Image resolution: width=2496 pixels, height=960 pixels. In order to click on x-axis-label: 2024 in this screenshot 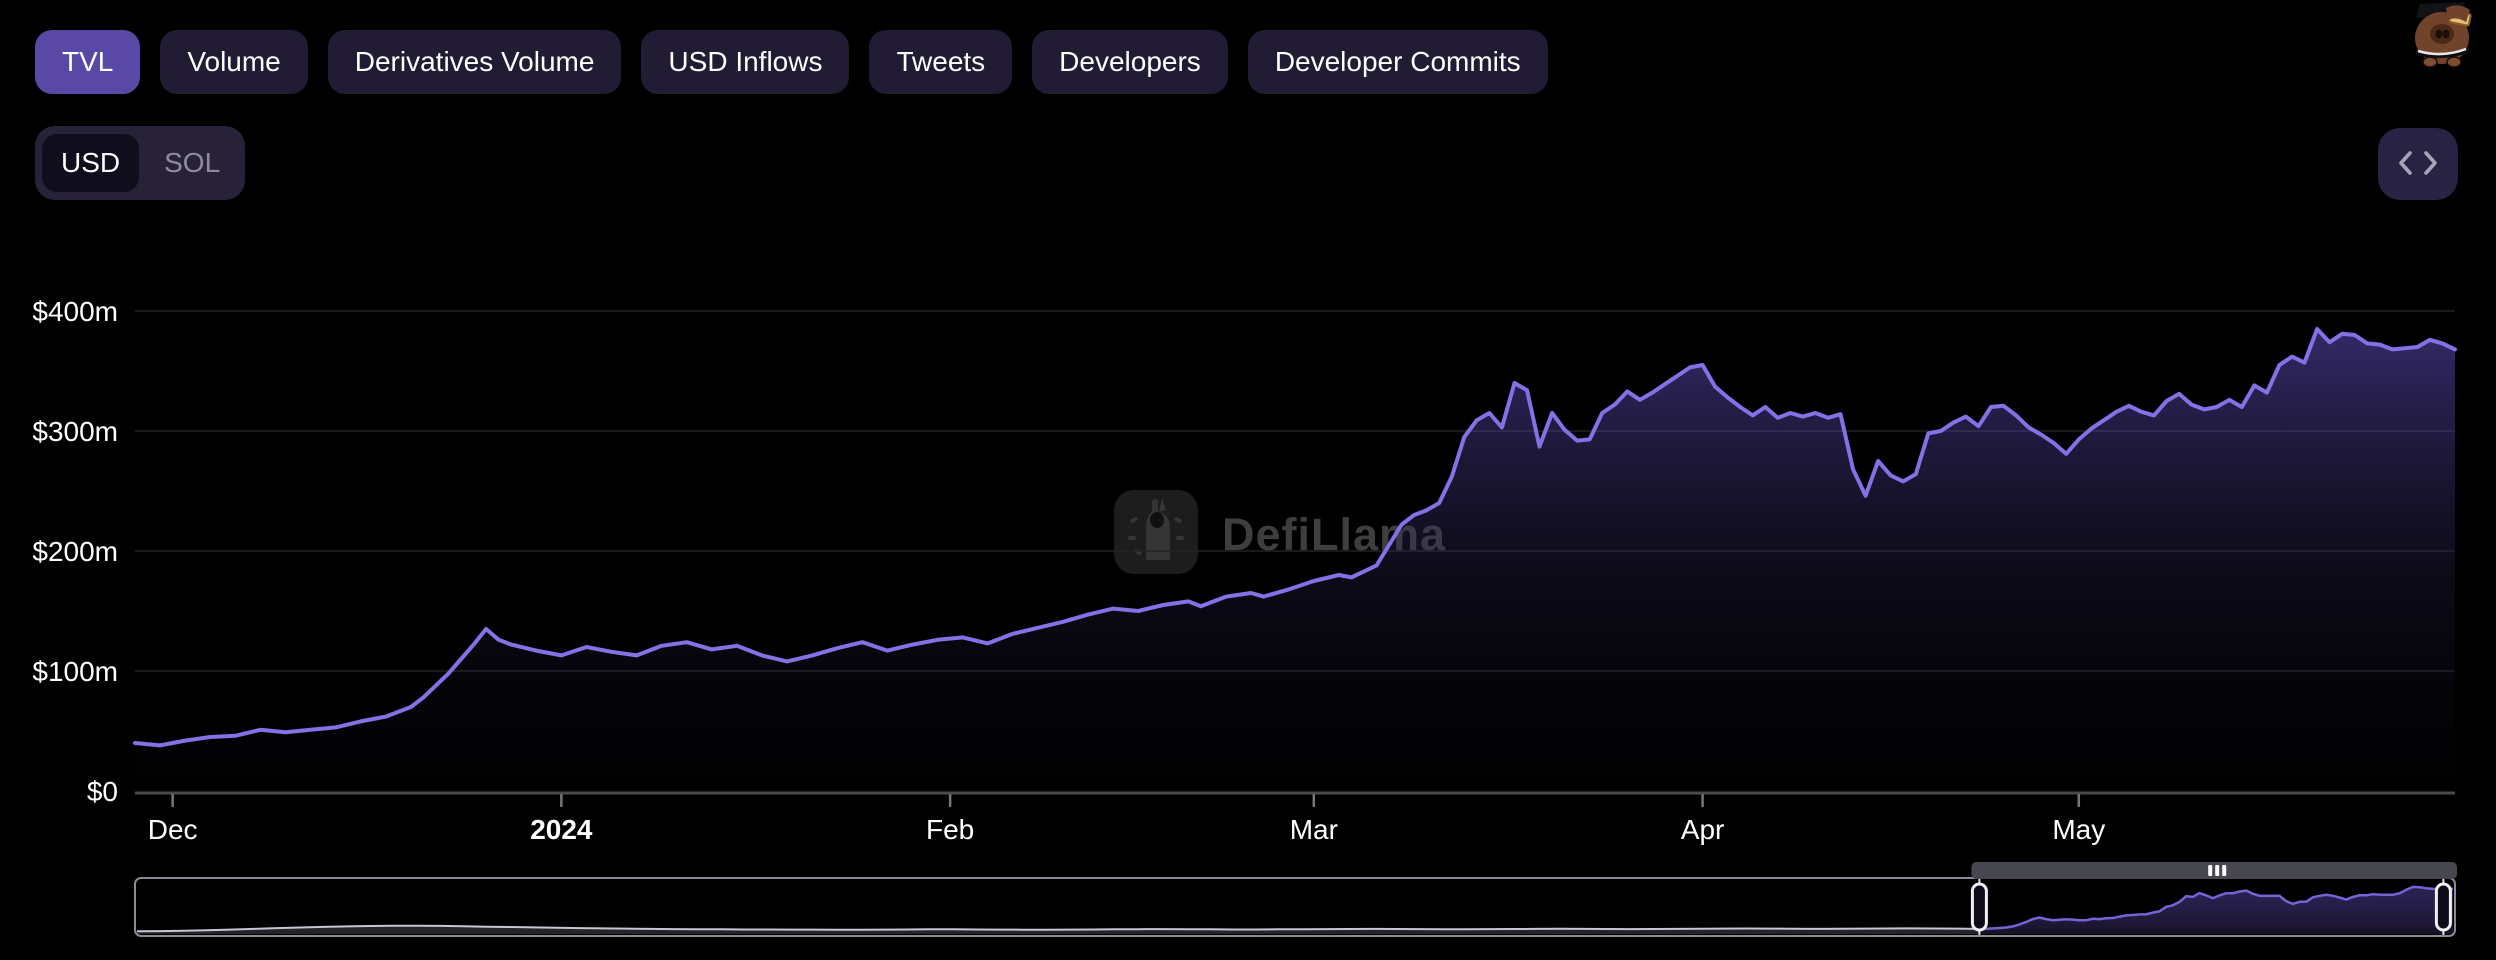, I will do `click(561, 829)`.